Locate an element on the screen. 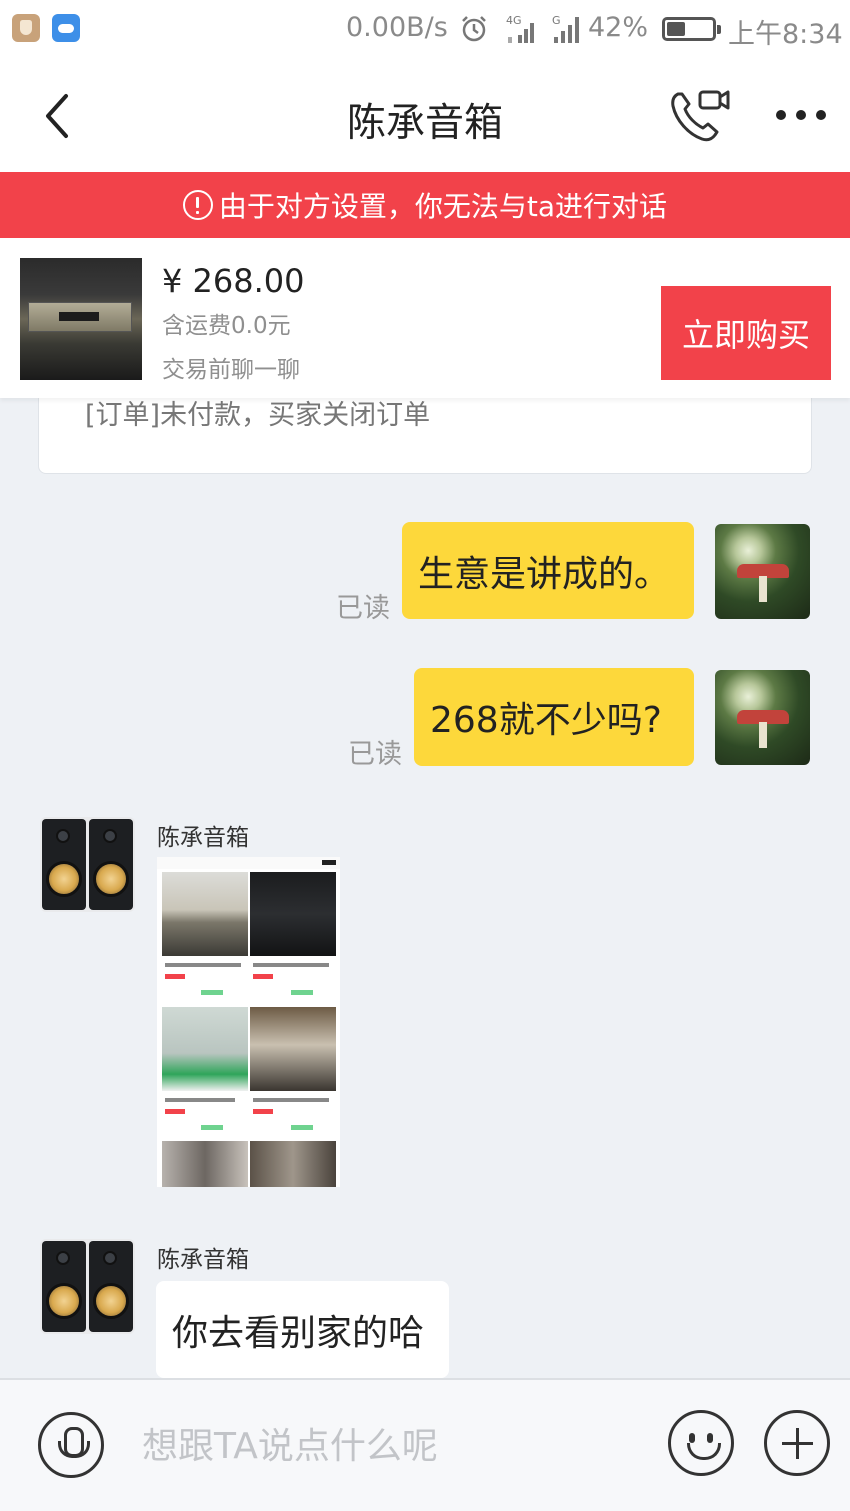 This screenshot has height=1511, width=850. shipping-fee: 含运费0.0元 is located at coordinates (226, 326).